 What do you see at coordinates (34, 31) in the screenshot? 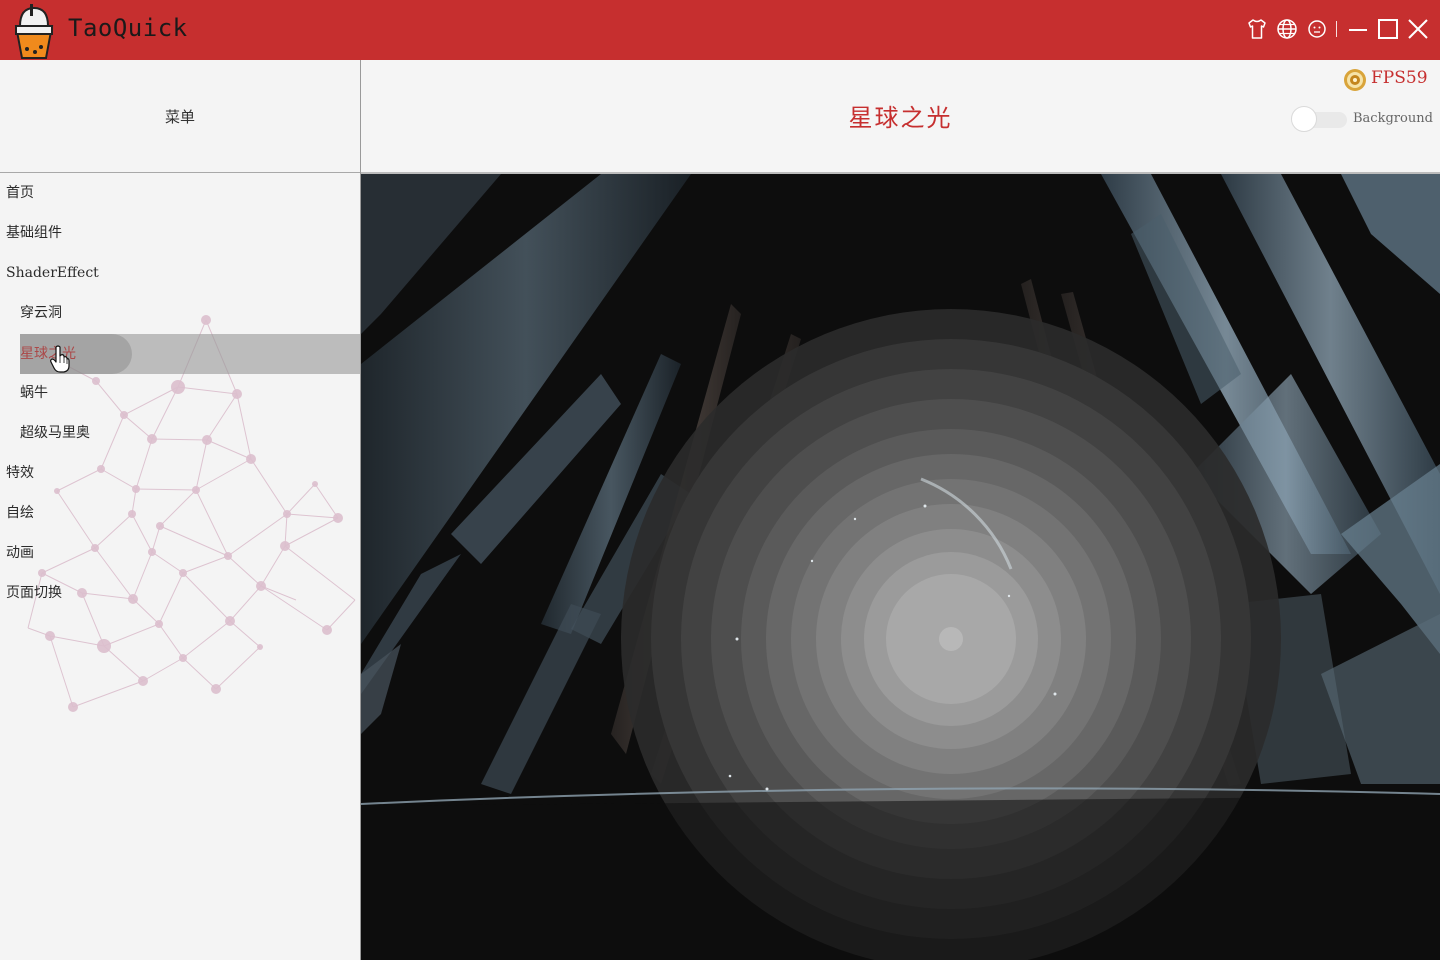
I see `bubble-tea-logo-icon` at bounding box center [34, 31].